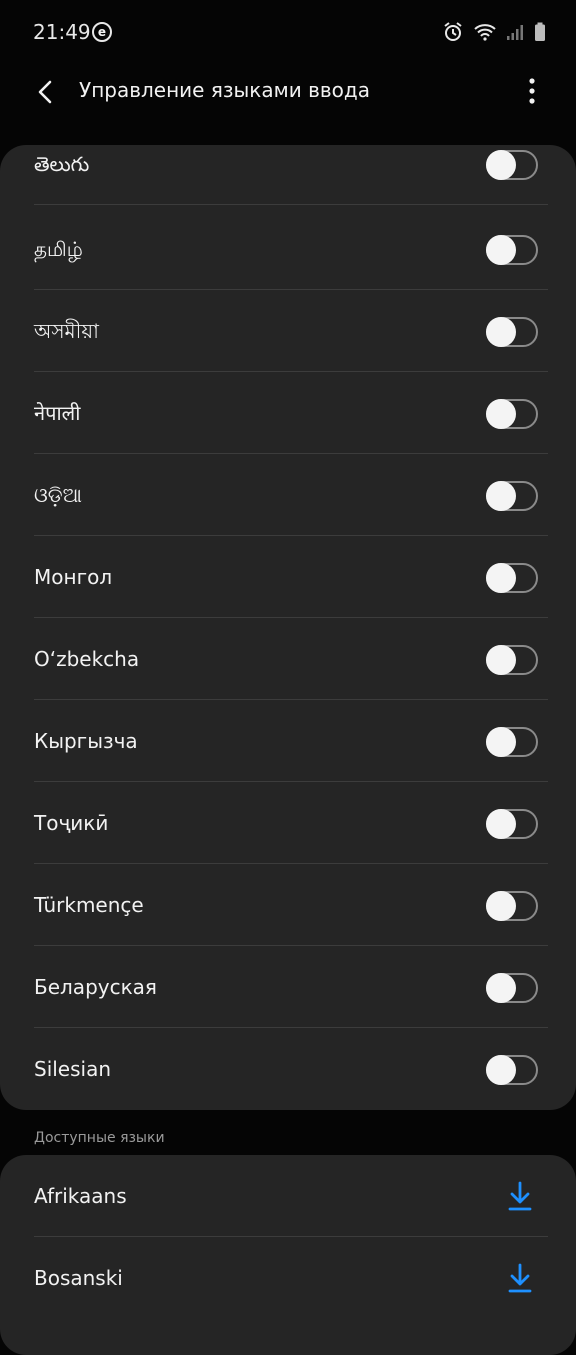 The width and height of the screenshot is (576, 1355). I want to click on list-item: O‘zbekcha, so click(288, 659).